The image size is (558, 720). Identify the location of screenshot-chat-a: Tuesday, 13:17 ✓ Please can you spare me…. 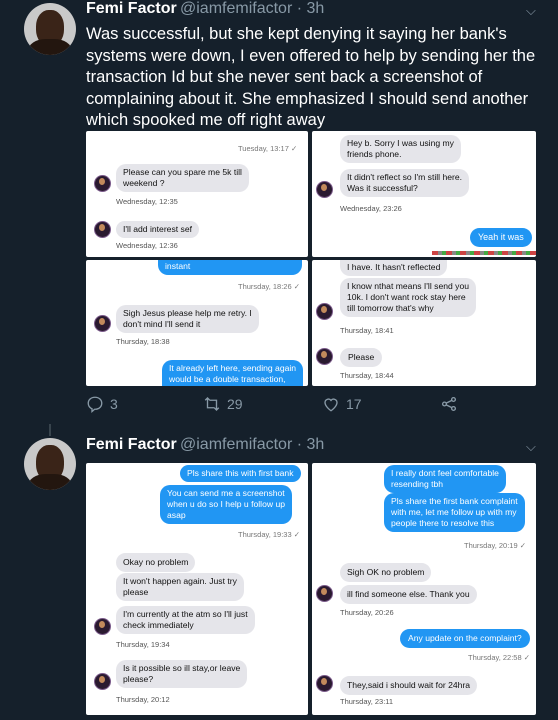
(197, 194).